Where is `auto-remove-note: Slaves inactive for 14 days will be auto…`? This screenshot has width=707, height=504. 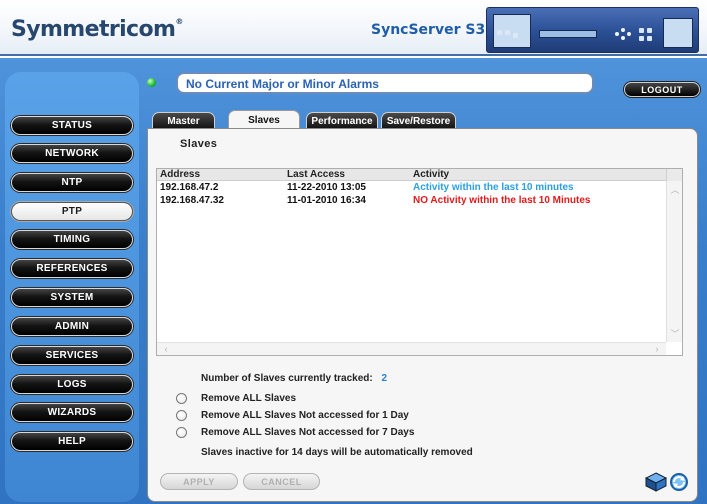 auto-remove-note: Slaves inactive for 14 days will be auto… is located at coordinates (337, 452).